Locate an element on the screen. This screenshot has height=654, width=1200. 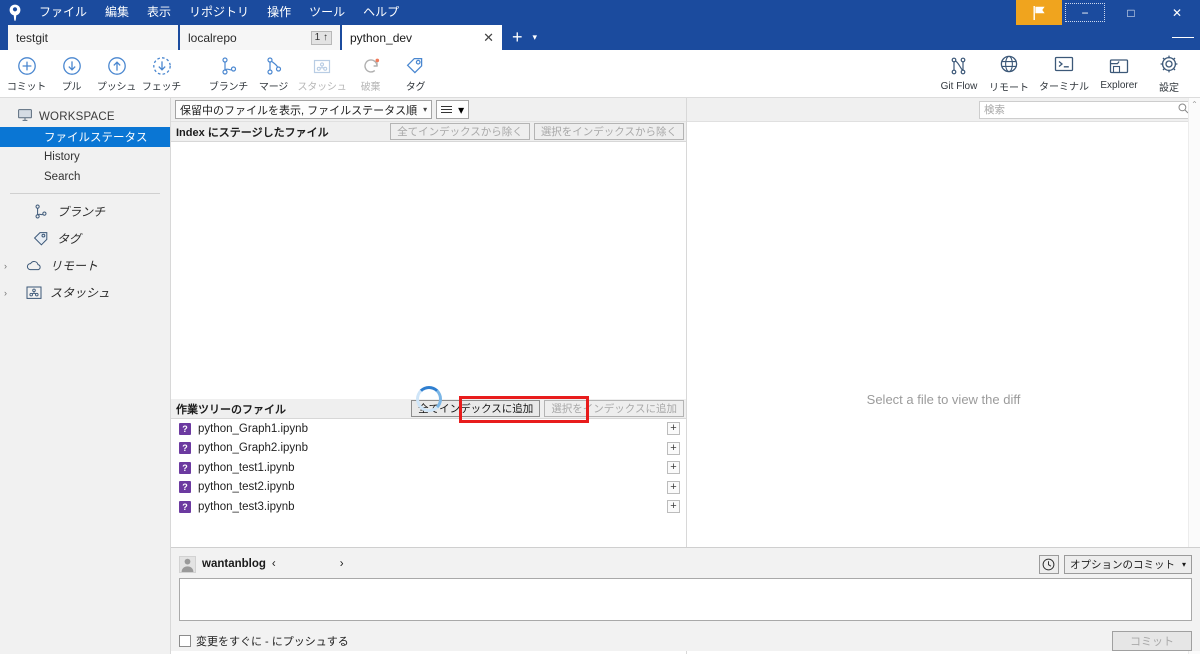
clock-history-icon is located at coordinates (1049, 564).